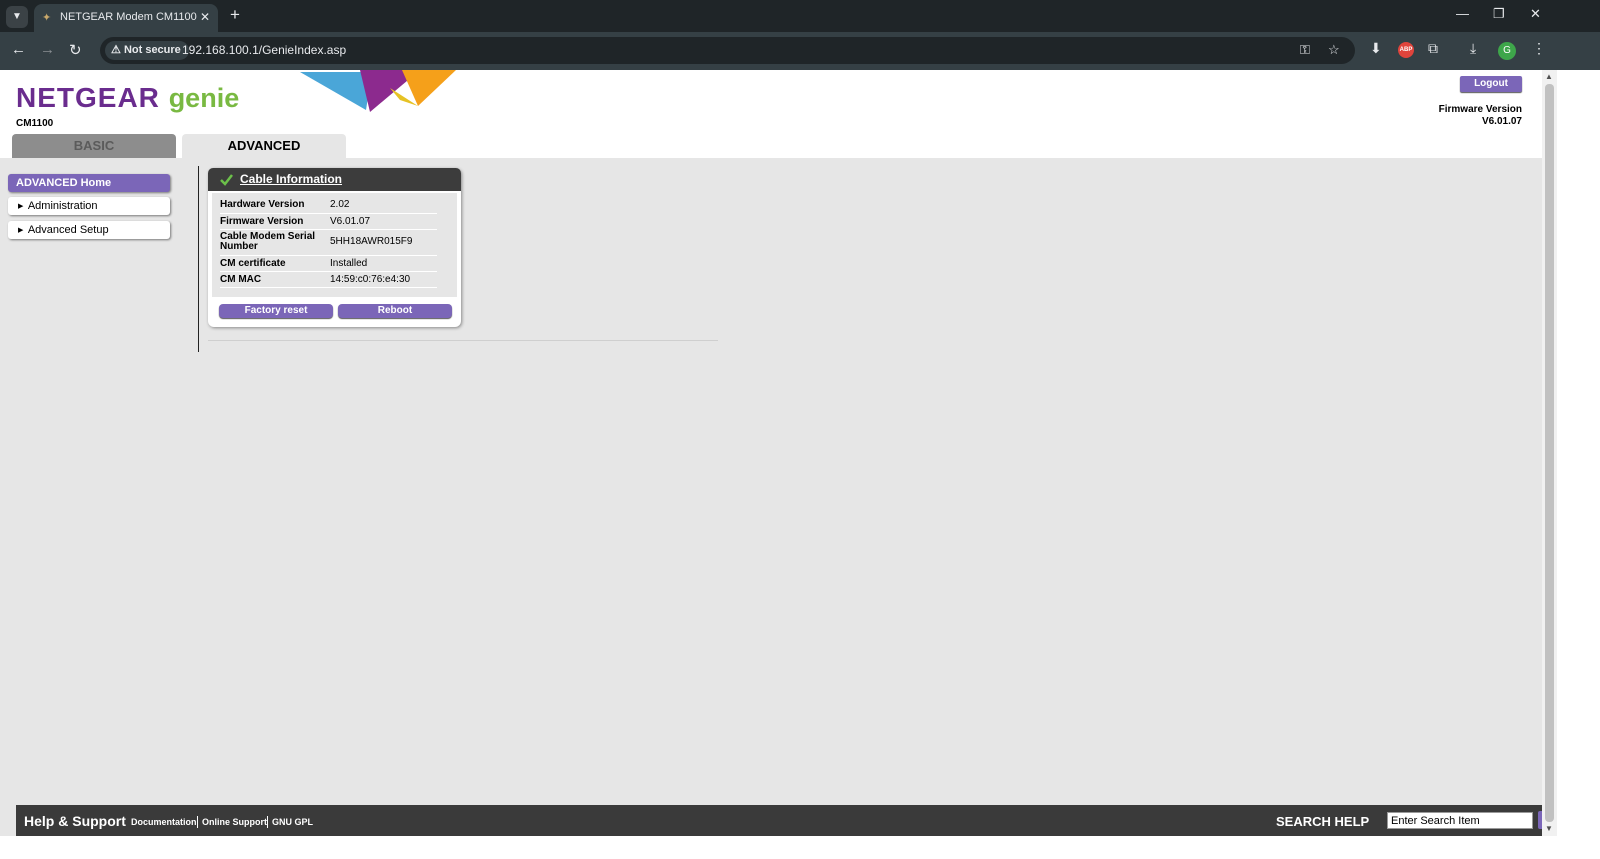 The image size is (1600, 859). I want to click on tab-basic: BASIC, so click(94, 146).